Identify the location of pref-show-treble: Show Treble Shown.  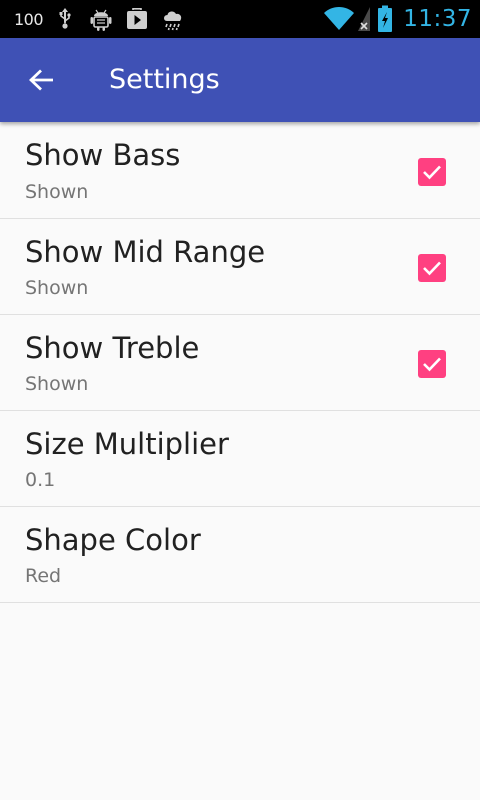
(240, 363).